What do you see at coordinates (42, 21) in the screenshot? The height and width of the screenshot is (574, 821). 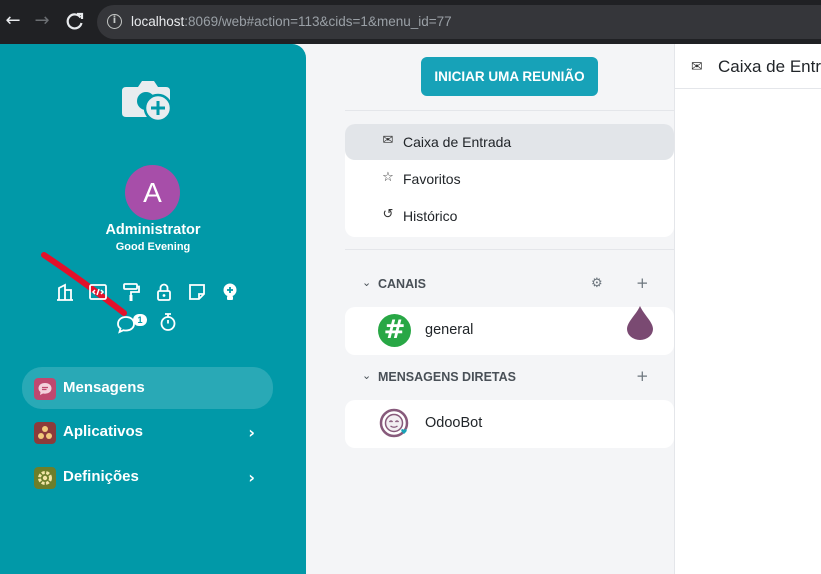 I see `forward-arrow-icon: →` at bounding box center [42, 21].